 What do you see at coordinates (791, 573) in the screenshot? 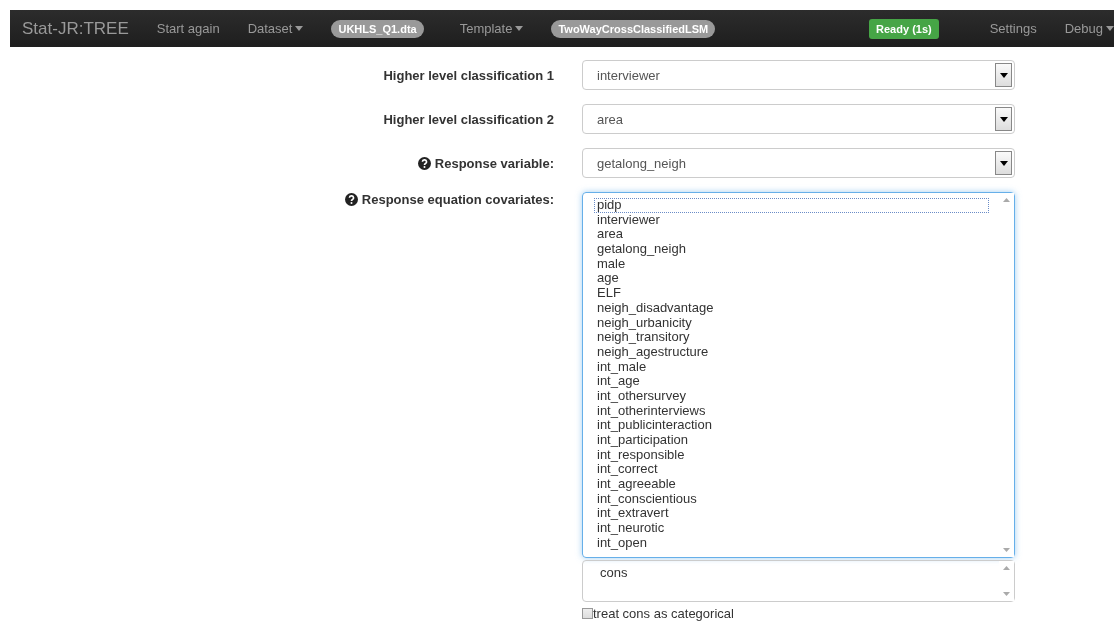
I see `list-option: cons` at bounding box center [791, 573].